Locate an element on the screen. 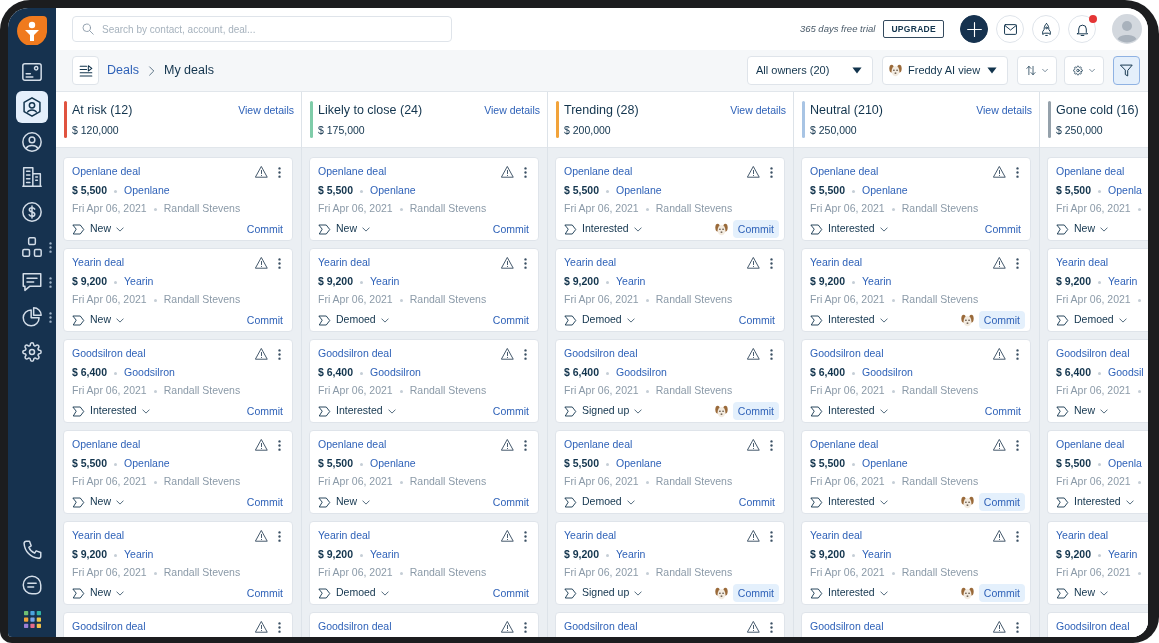 Image resolution: width=1159 pixels, height=643 pixels. mail-button is located at coordinates (1010, 29).